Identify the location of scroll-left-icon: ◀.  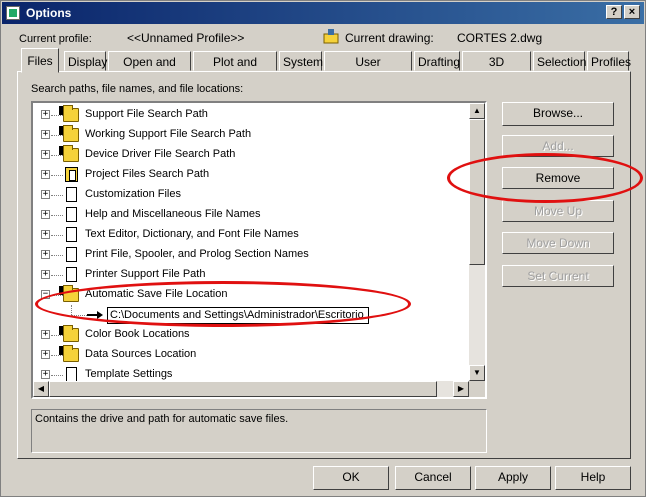
(41, 389).